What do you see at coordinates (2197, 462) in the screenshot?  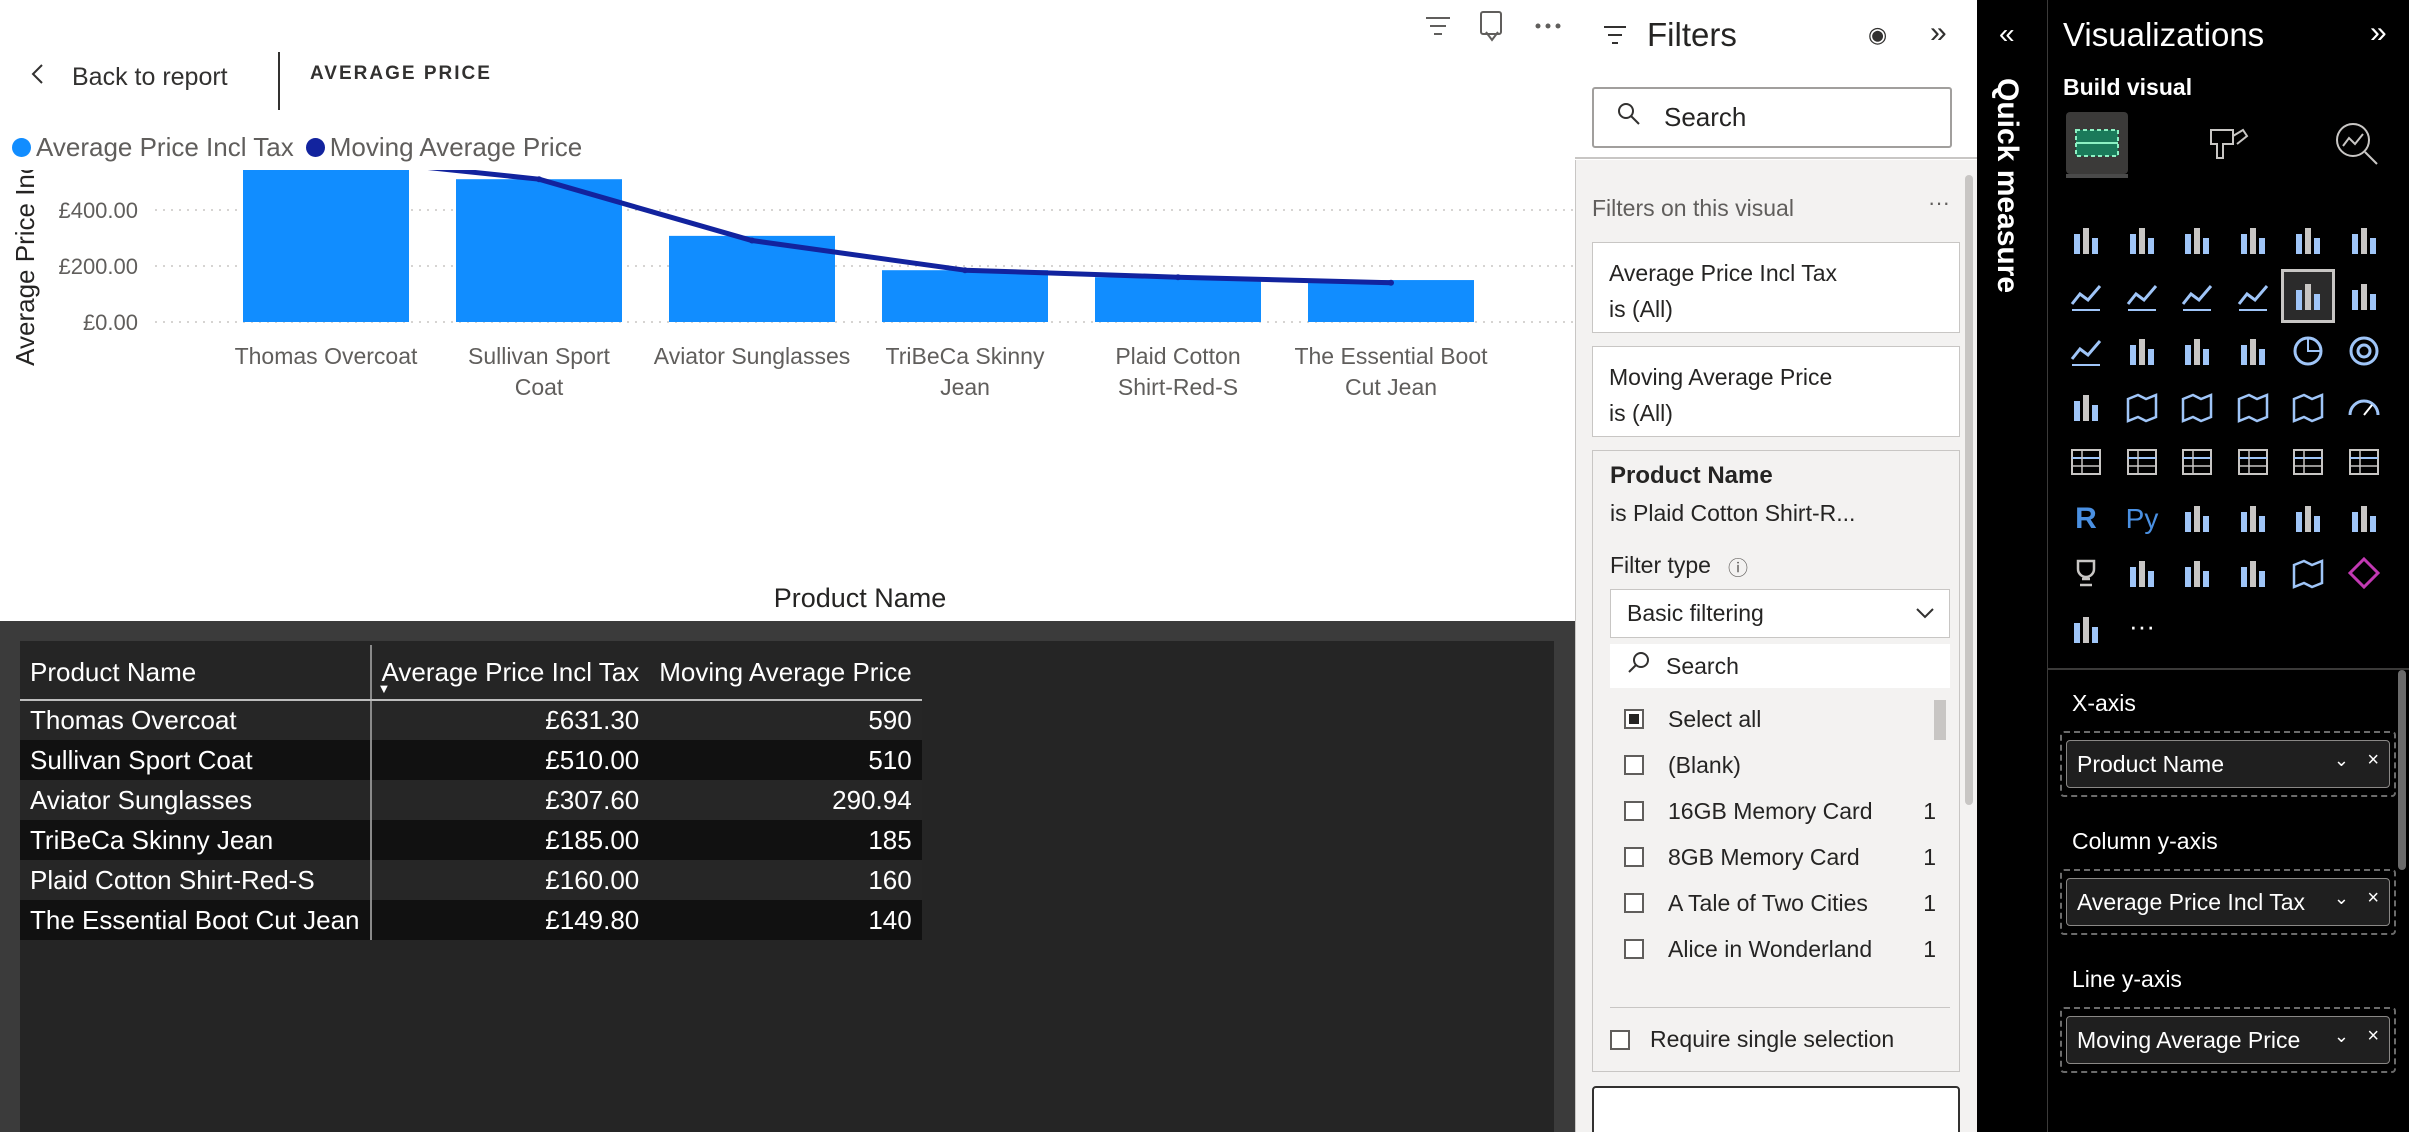 I see `kpi-icon` at bounding box center [2197, 462].